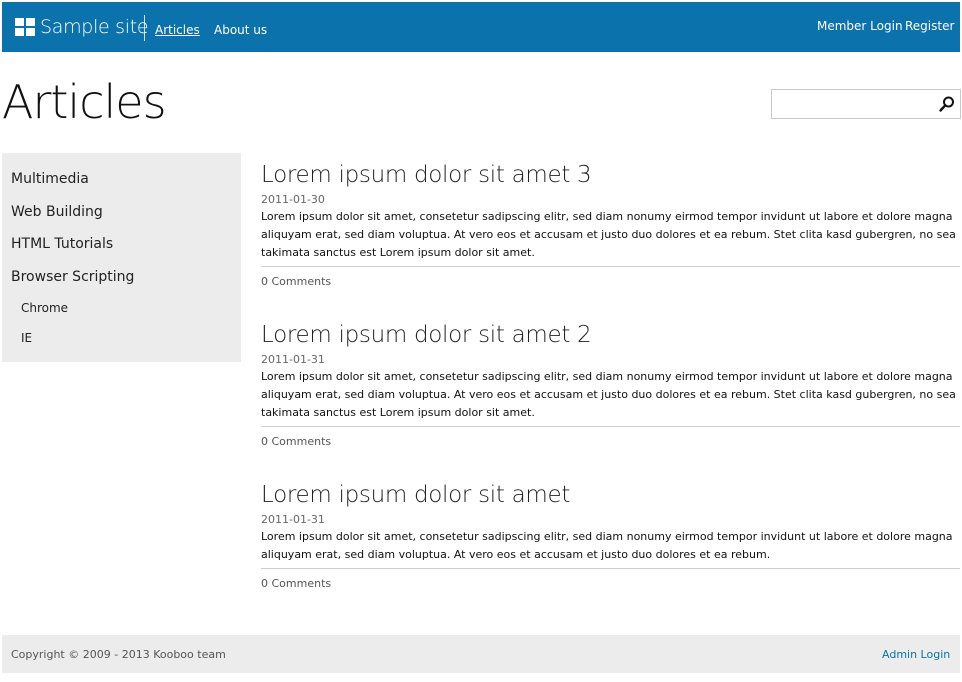 The image size is (962, 682). I want to click on logo-grid-icon, so click(25, 27).